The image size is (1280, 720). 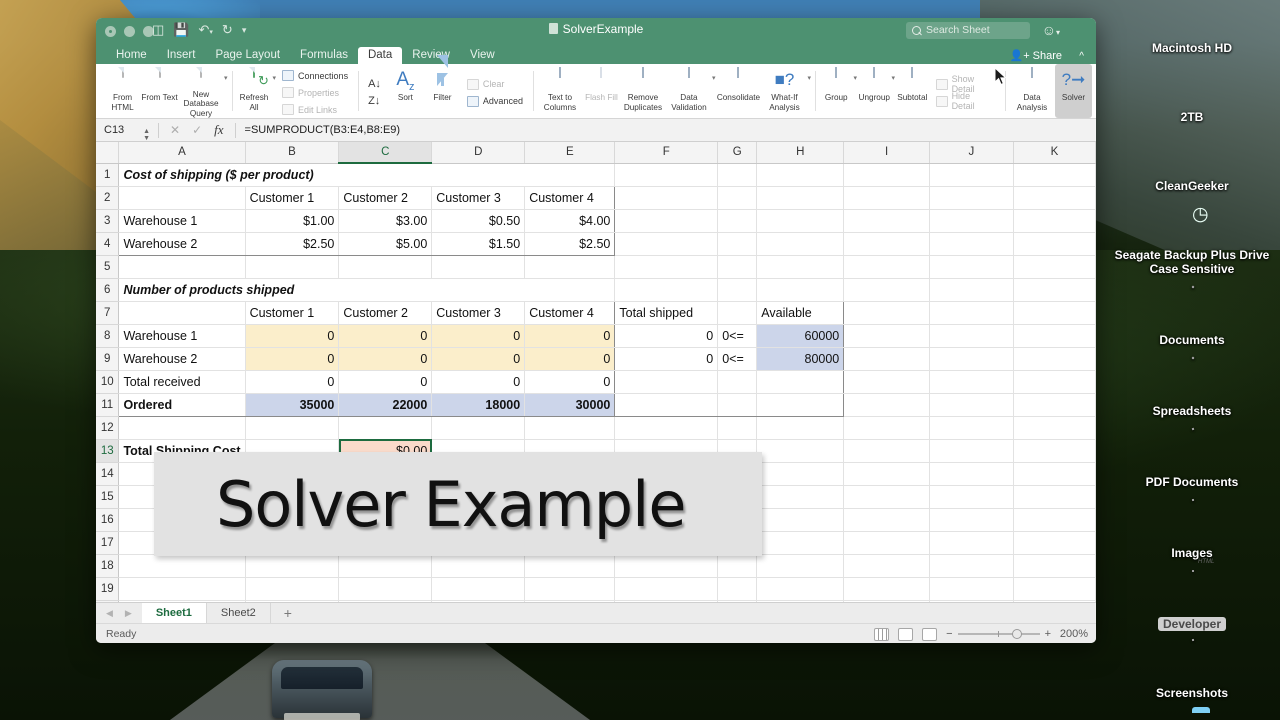 I want to click on fx-icon: fx, so click(x=218, y=130).